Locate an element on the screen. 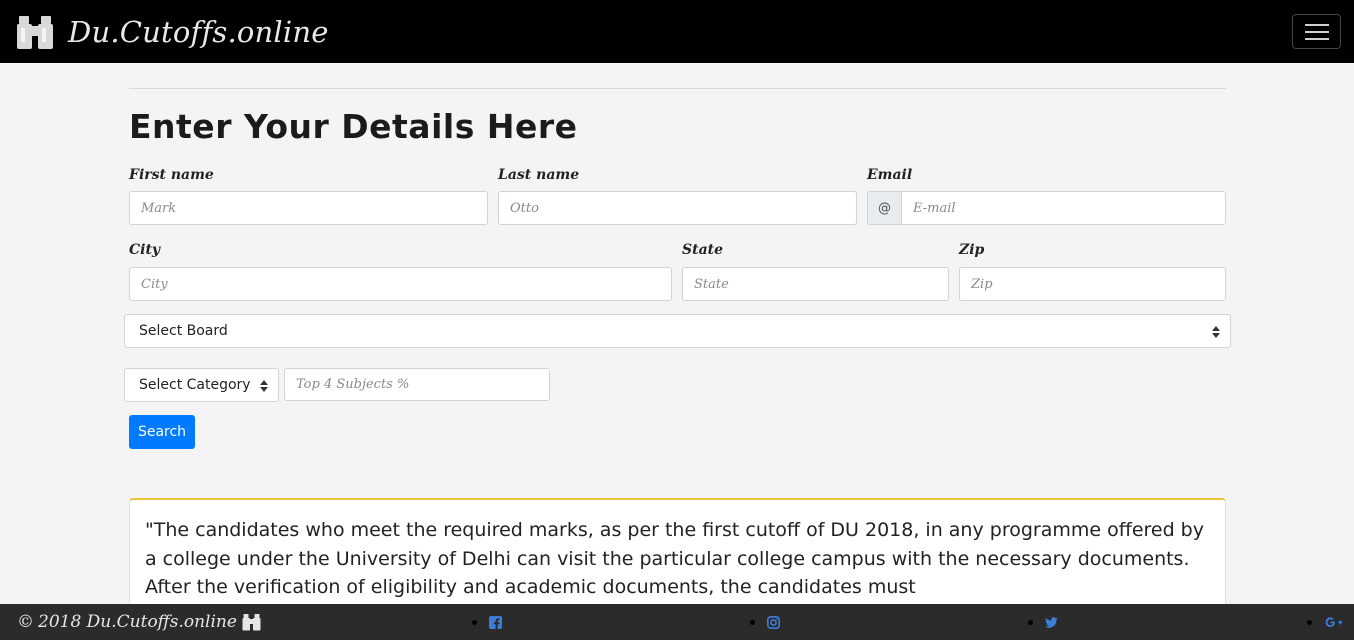  state-label: State is located at coordinates (703, 250).